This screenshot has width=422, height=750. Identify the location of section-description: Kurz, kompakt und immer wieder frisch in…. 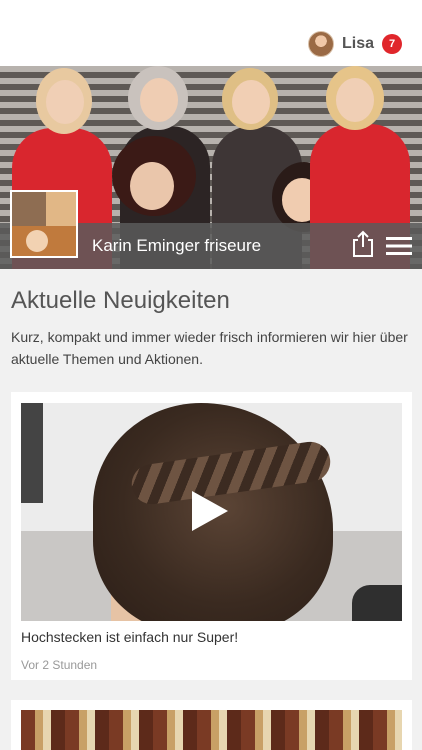
(209, 348).